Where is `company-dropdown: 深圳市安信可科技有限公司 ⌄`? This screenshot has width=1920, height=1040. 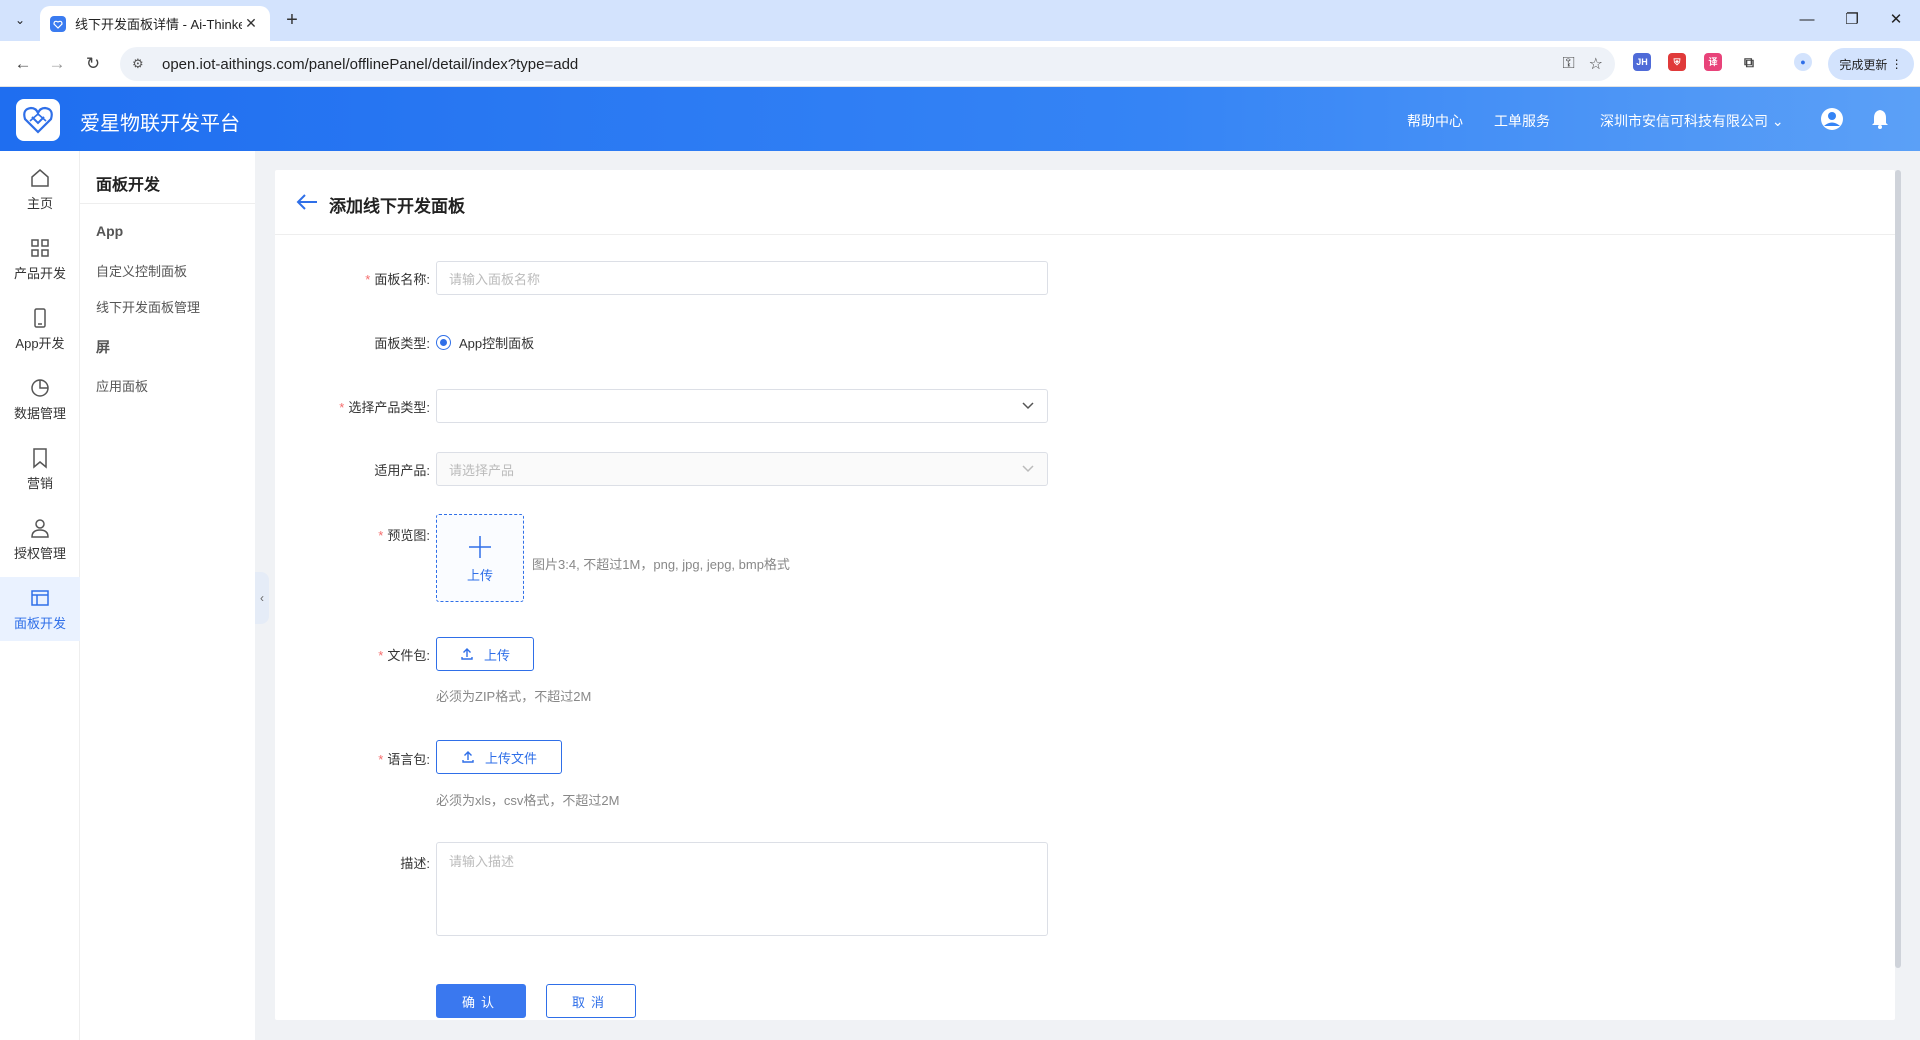
company-dropdown: 深圳市安信可科技有限公司 ⌄ is located at coordinates (1692, 121).